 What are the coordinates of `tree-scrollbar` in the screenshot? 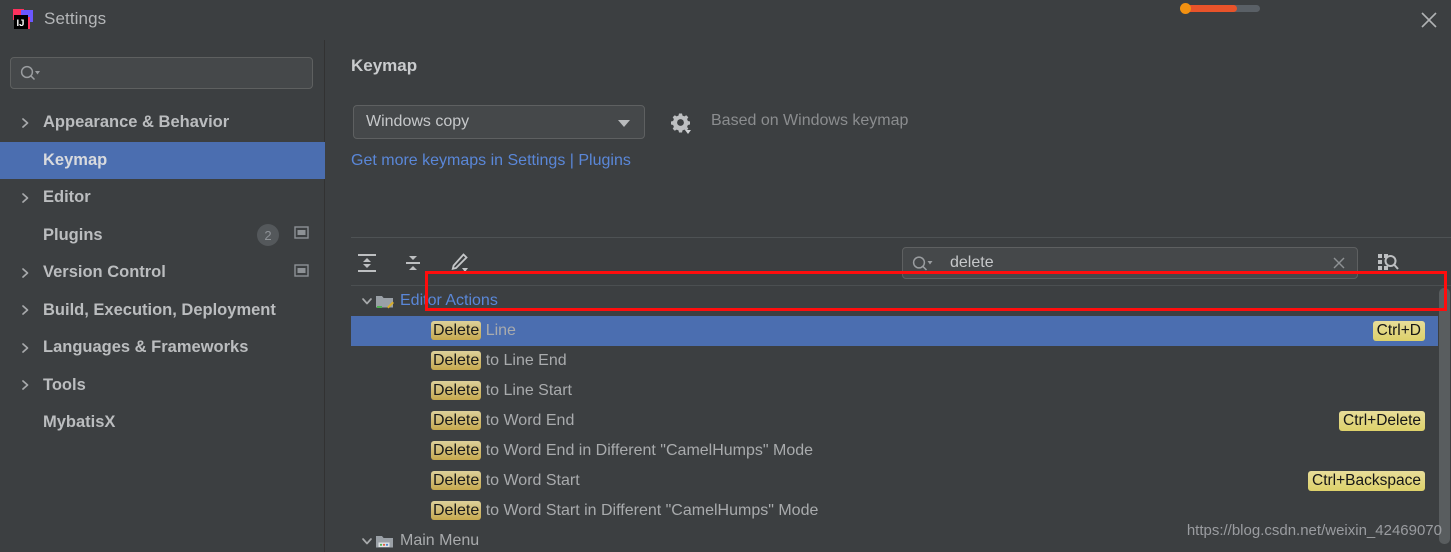 It's located at (1444, 419).